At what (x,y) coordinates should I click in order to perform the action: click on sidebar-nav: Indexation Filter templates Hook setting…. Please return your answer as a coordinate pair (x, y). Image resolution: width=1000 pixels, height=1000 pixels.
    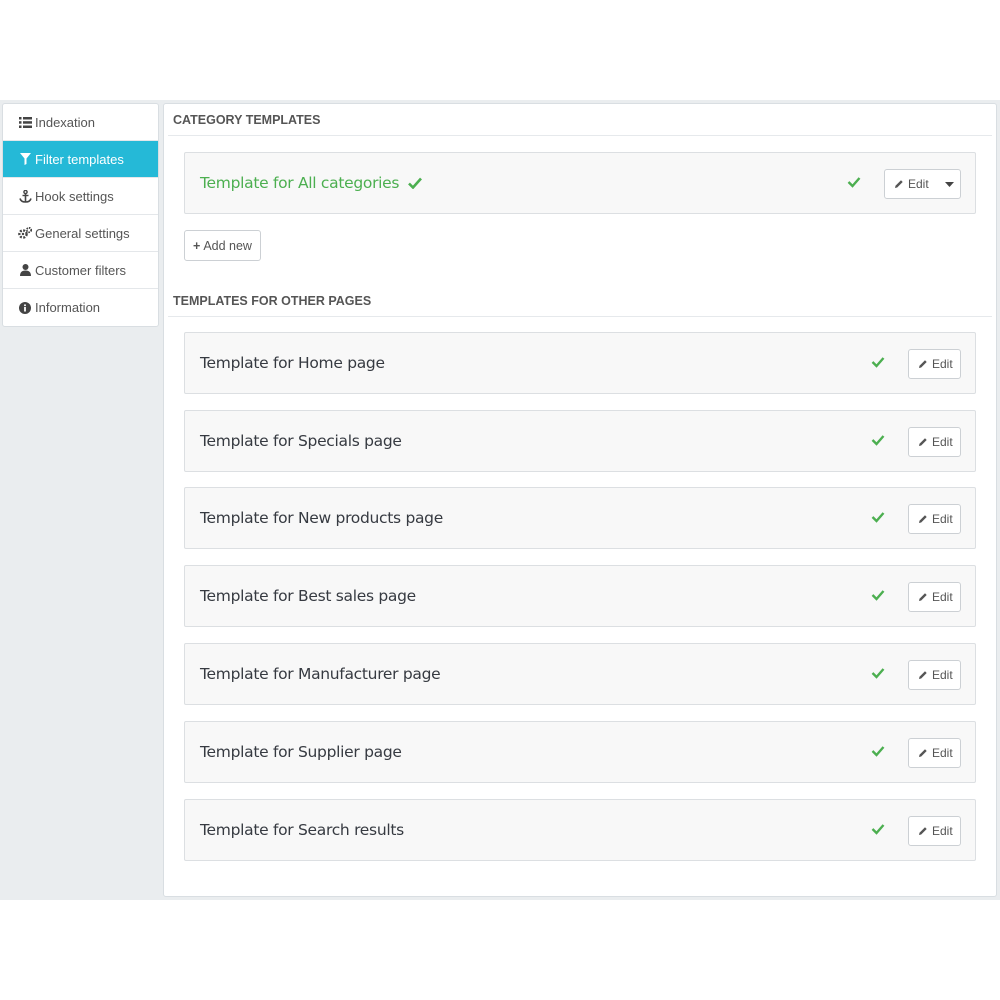
    Looking at the image, I should click on (80, 215).